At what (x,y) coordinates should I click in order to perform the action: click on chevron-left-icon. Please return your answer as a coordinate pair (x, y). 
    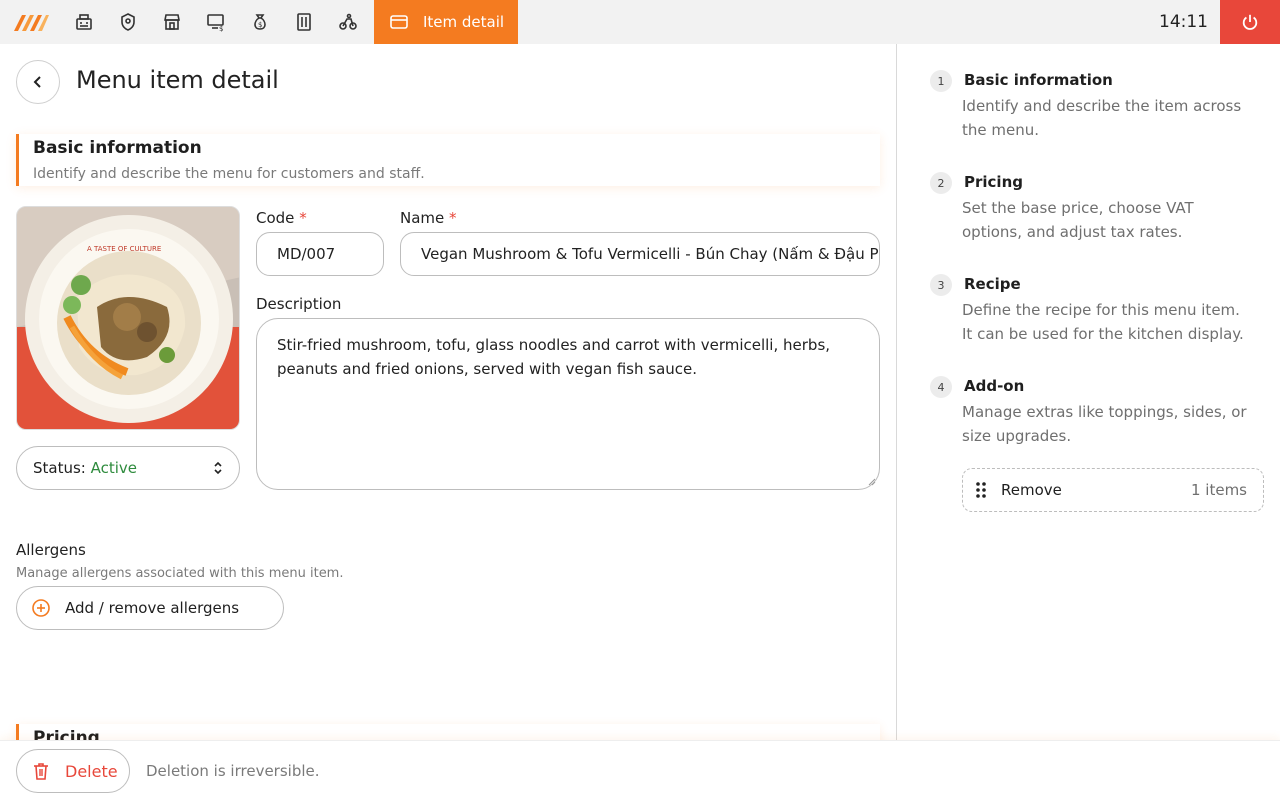
    Looking at the image, I should click on (37, 82).